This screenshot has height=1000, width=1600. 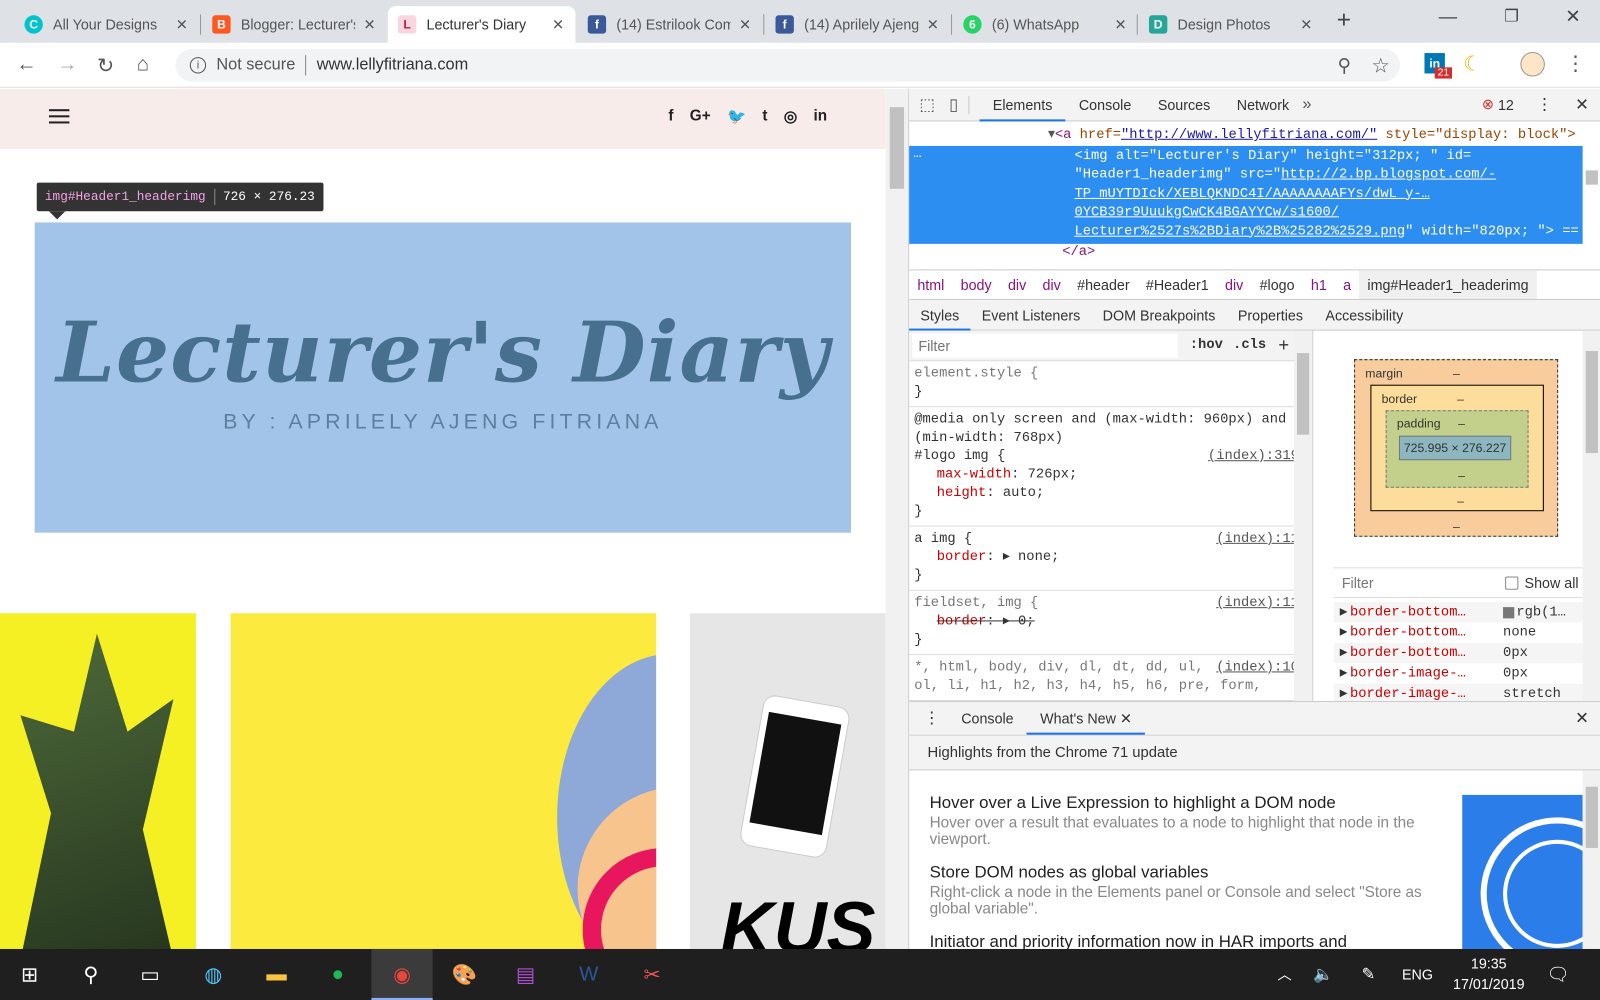 What do you see at coordinates (98, 781) in the screenshot?
I see `post-thumbnail-pineapple` at bounding box center [98, 781].